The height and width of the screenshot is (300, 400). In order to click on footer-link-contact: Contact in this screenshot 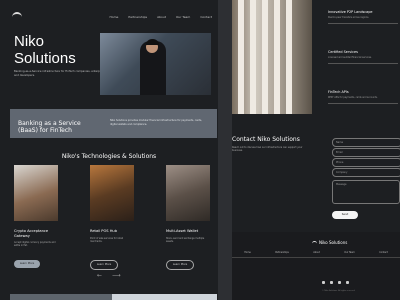, I will do `click(383, 252)`.